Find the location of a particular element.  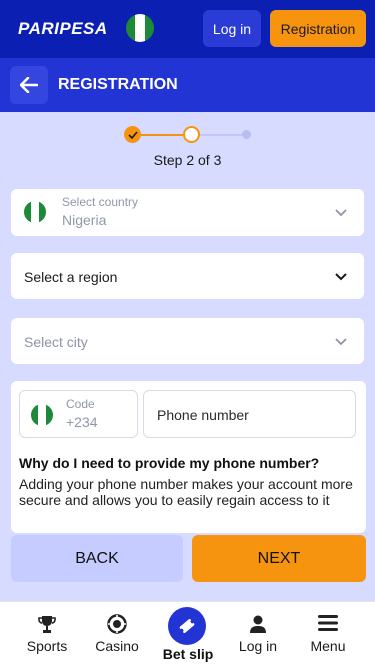

arrow-left-icon is located at coordinates (29, 85).